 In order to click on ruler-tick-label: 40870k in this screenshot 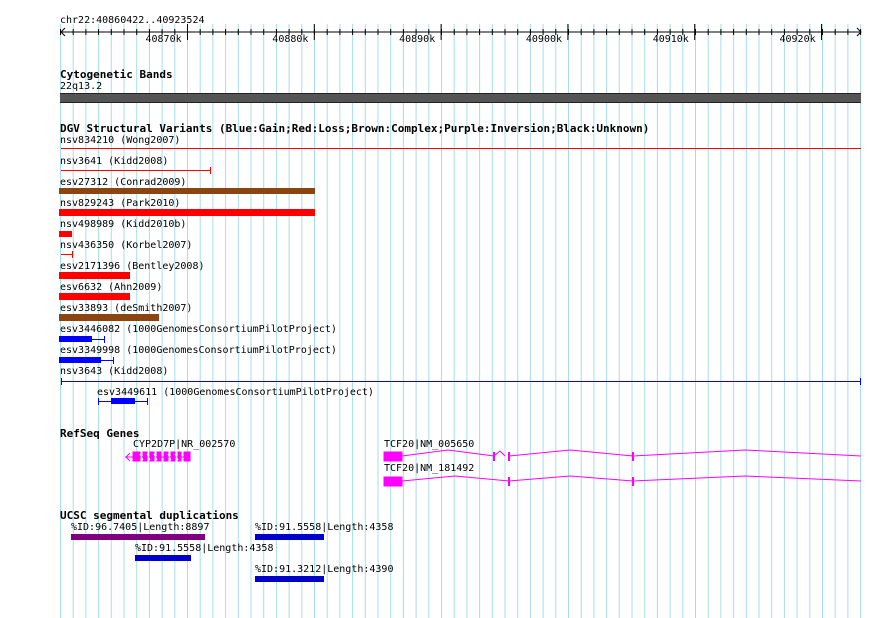, I will do `click(163, 39)`.